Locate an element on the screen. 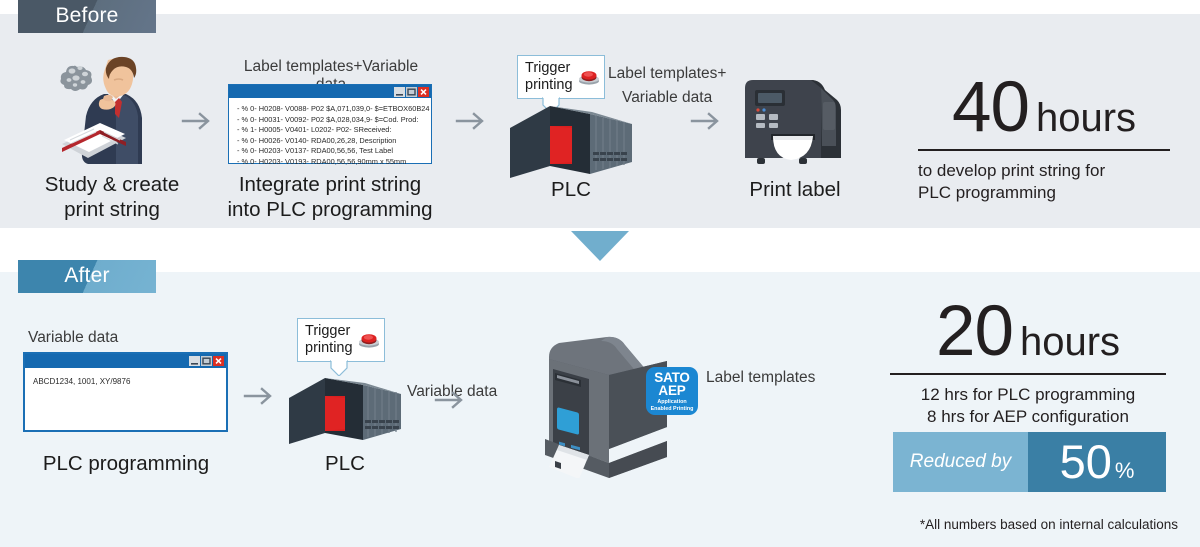  section-tab-before-label: Before is located at coordinates (87, 15).